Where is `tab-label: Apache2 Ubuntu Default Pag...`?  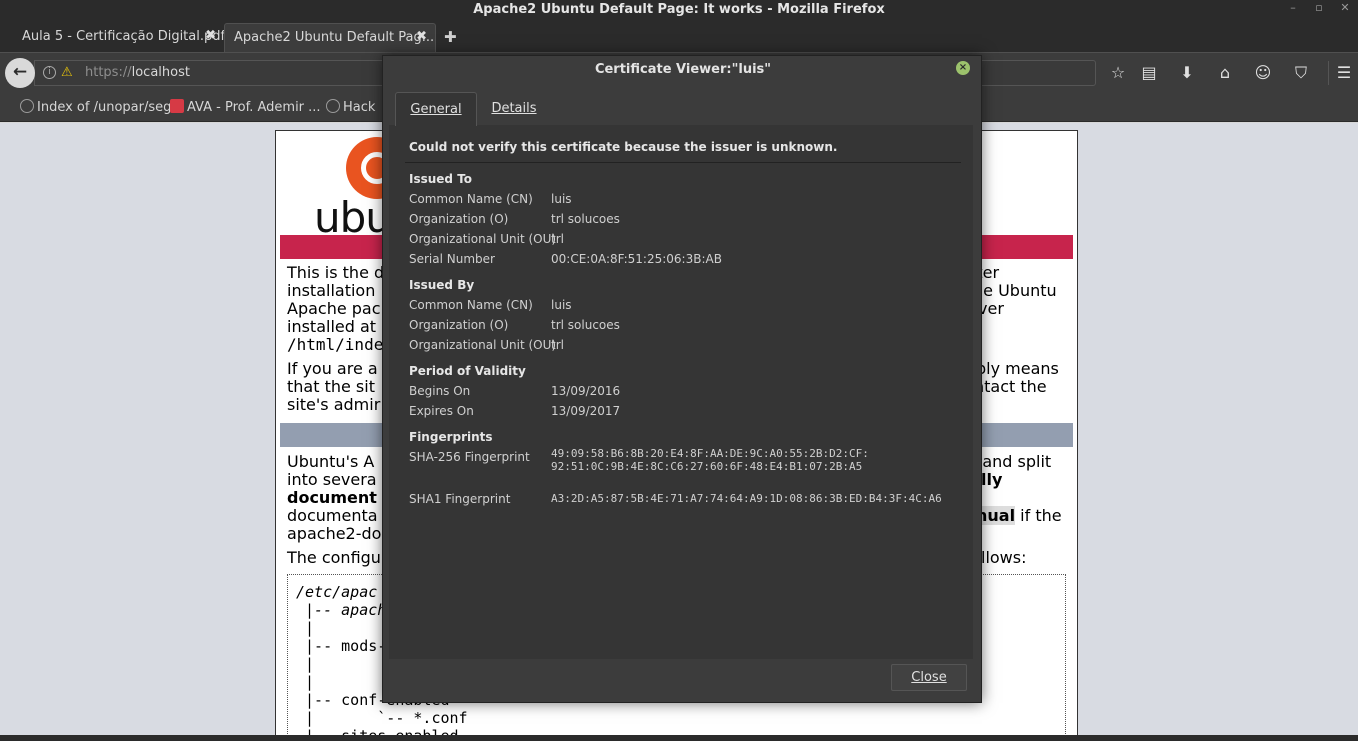 tab-label: Apache2 Ubuntu Default Pag... is located at coordinates (334, 37).